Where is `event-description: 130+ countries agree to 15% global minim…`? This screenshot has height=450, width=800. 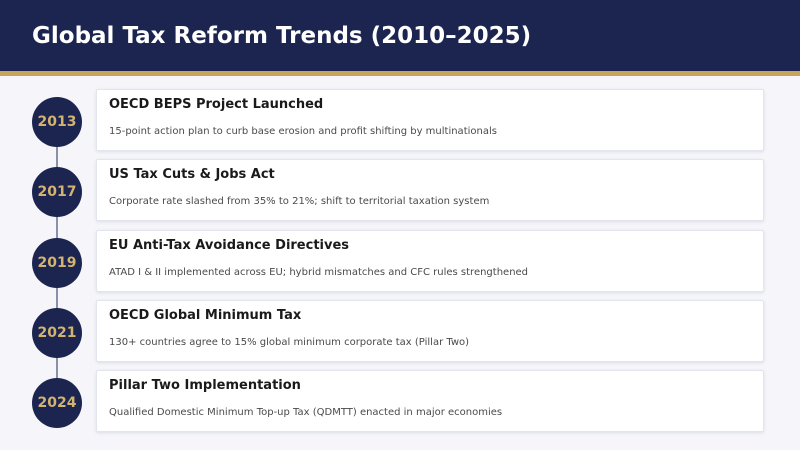
event-description: 130+ countries agree to 15% global minim… is located at coordinates (289, 342).